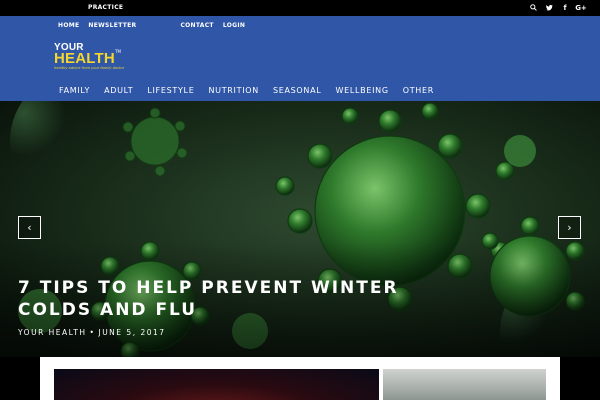 The image size is (600, 400). Describe the element at coordinates (300, 8) in the screenshot. I see `top-bar: PRACTICE f G+` at that location.